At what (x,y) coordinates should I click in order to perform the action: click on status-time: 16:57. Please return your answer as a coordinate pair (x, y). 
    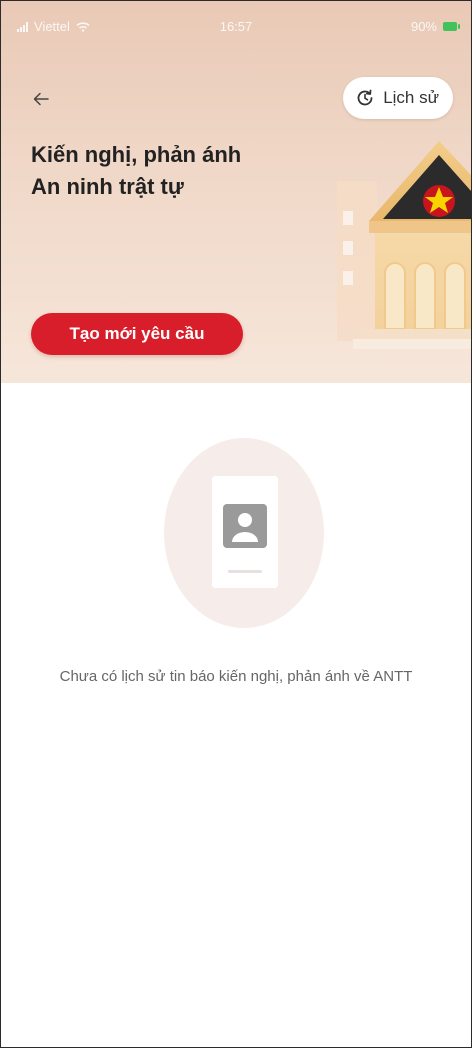
    Looking at the image, I should click on (236, 26).